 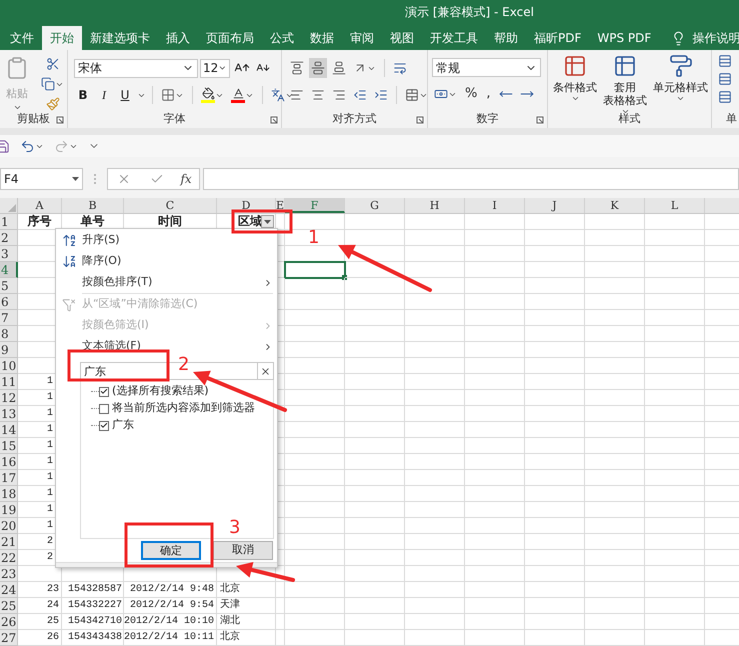 I want to click on row-header: 12, so click(x=9, y=398).